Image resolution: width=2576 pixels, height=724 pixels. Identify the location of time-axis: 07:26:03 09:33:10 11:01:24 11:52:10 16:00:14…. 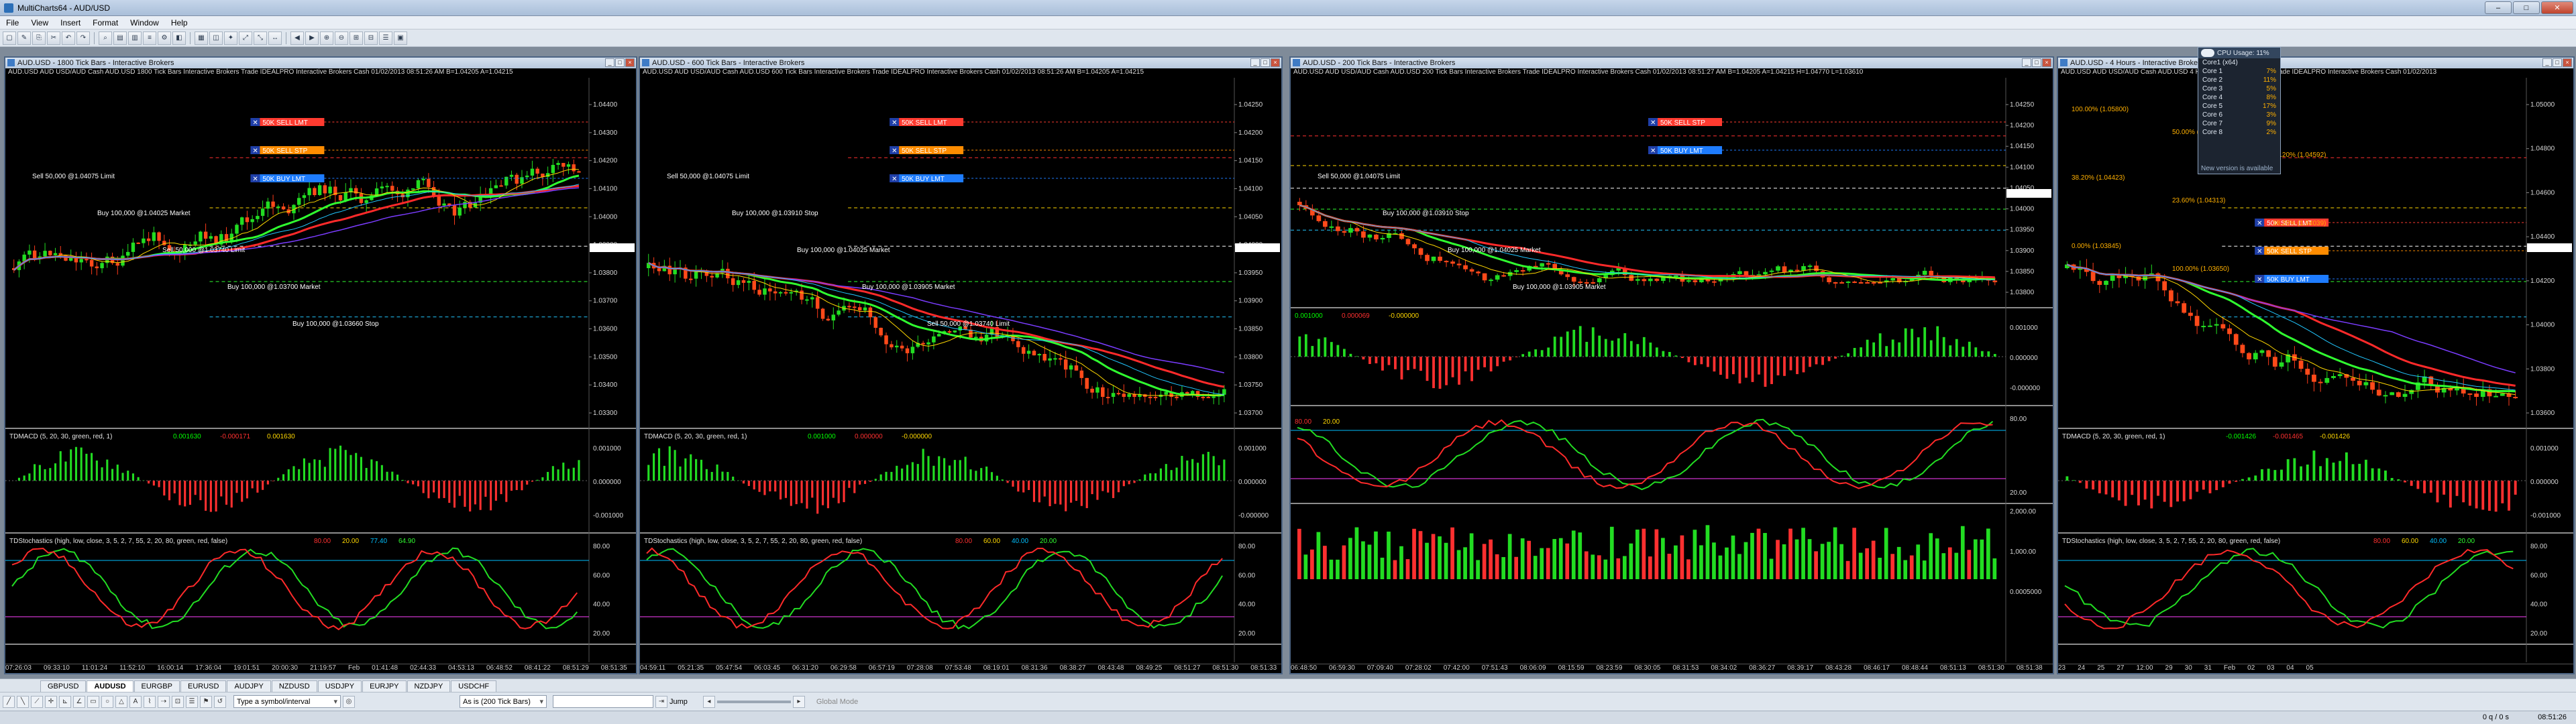
(320, 668).